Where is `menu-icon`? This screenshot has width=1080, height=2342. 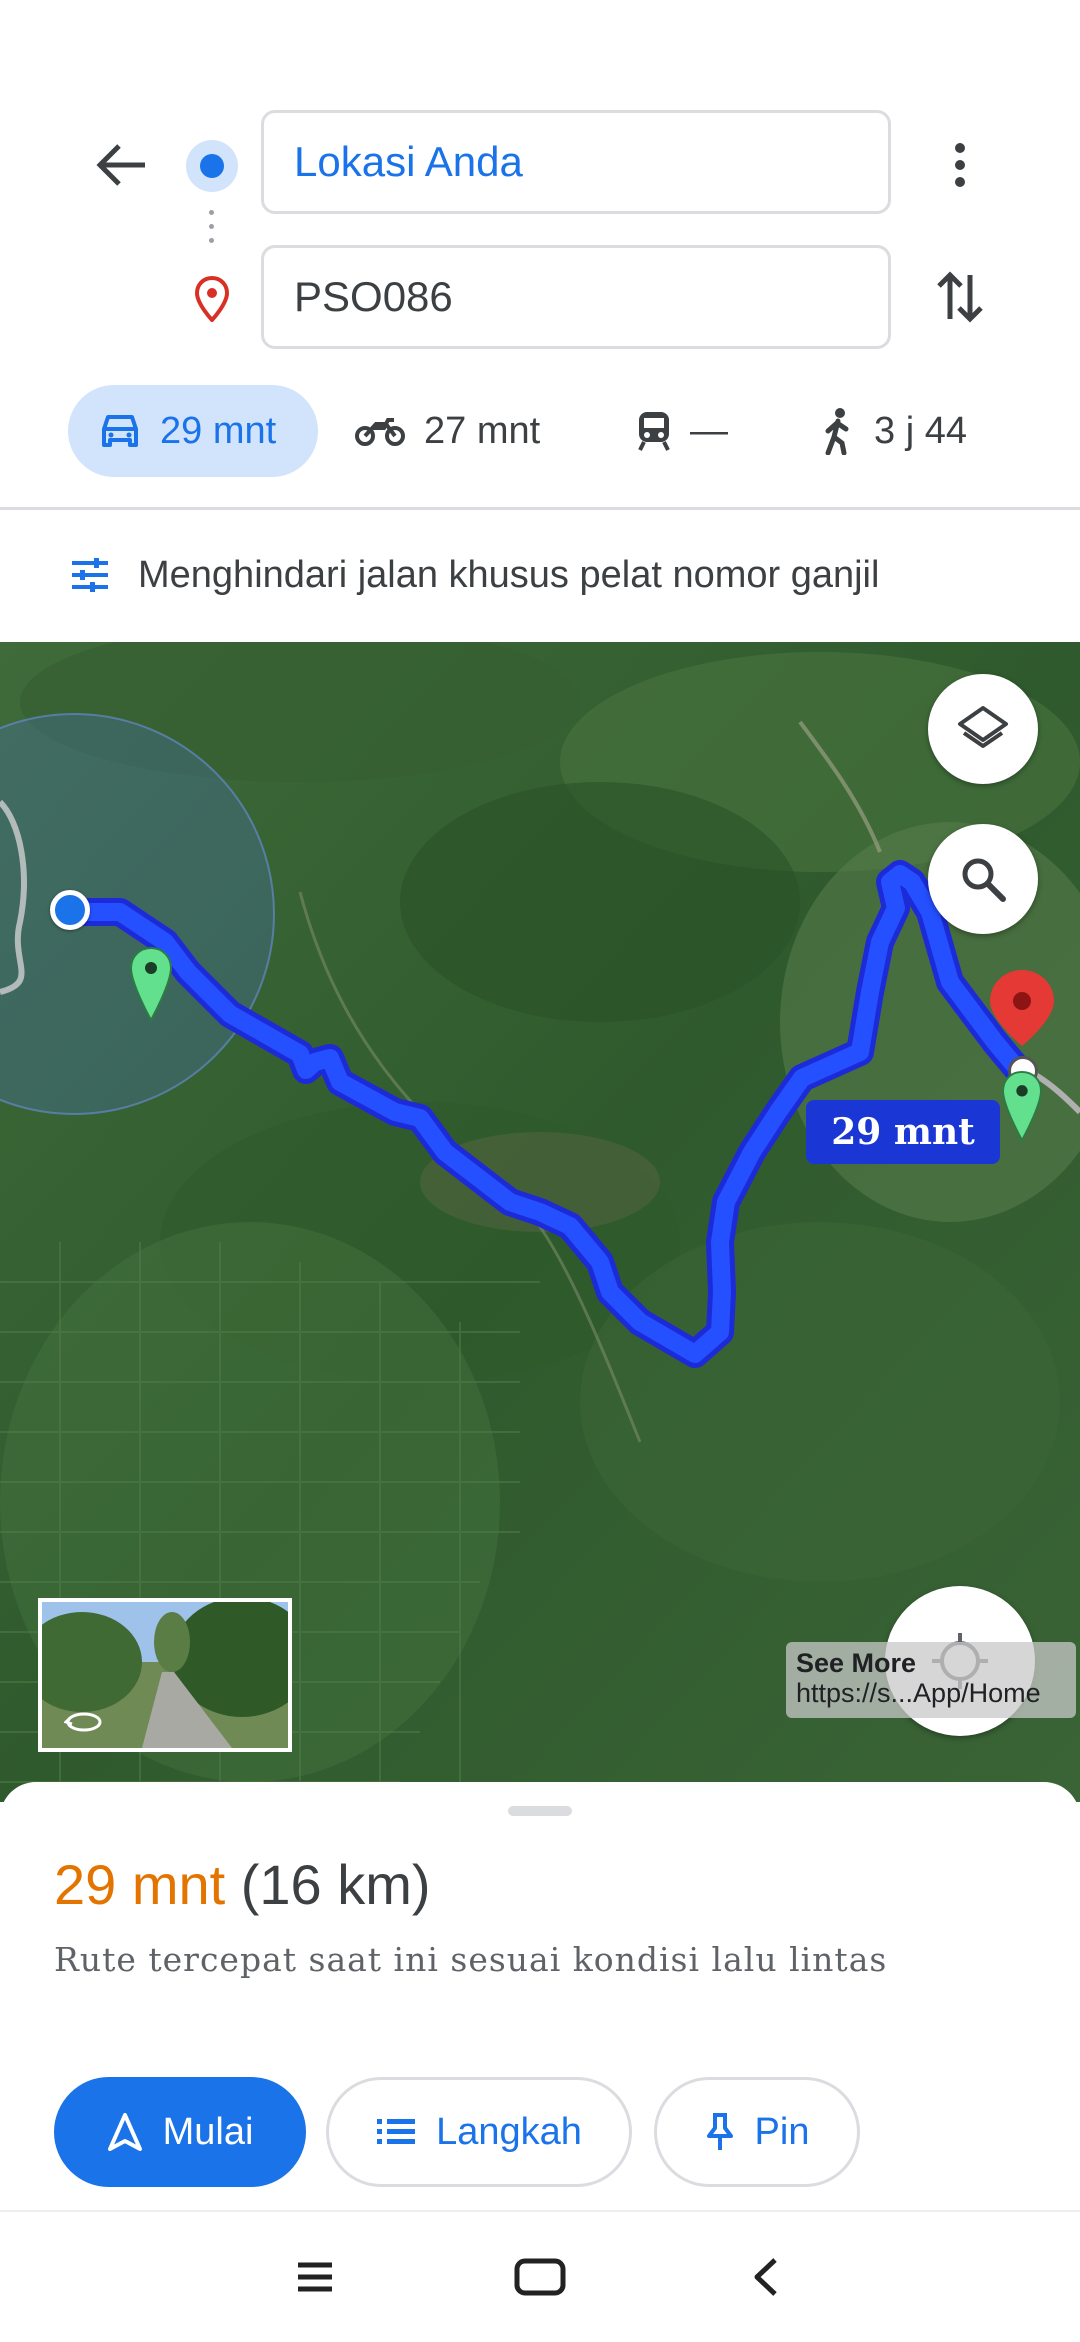
menu-icon is located at coordinates (315, 2277).